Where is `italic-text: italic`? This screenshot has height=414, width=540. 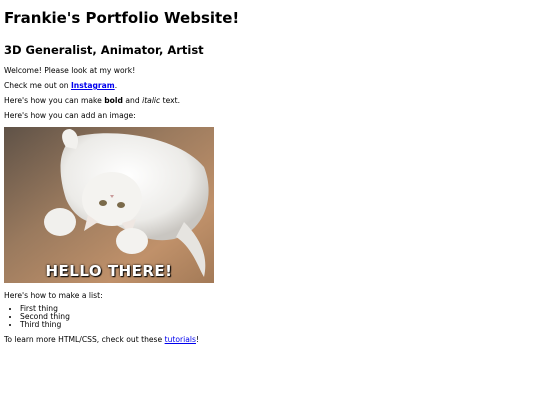
italic-text: italic is located at coordinates (151, 100).